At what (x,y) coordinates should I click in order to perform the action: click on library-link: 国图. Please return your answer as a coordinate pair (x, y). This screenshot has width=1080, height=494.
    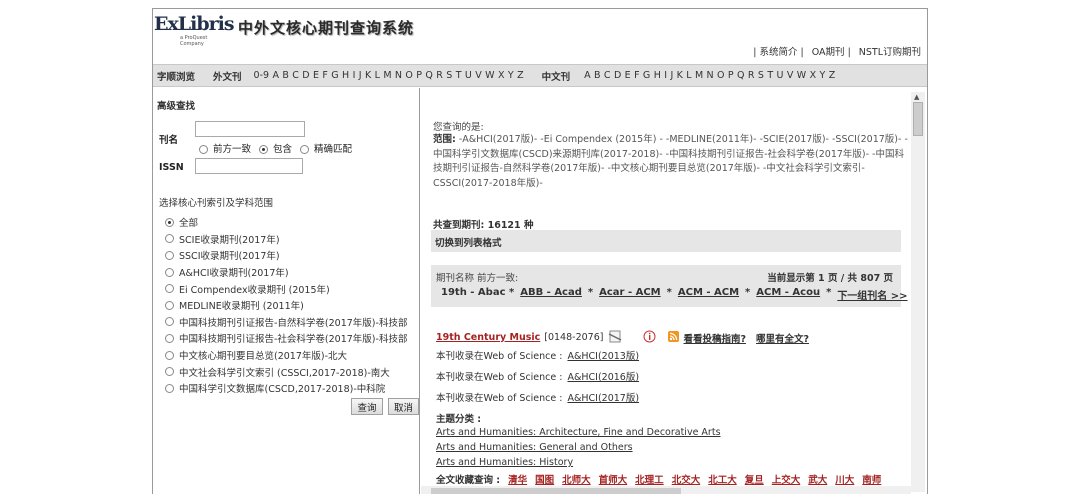
    Looking at the image, I should click on (544, 479).